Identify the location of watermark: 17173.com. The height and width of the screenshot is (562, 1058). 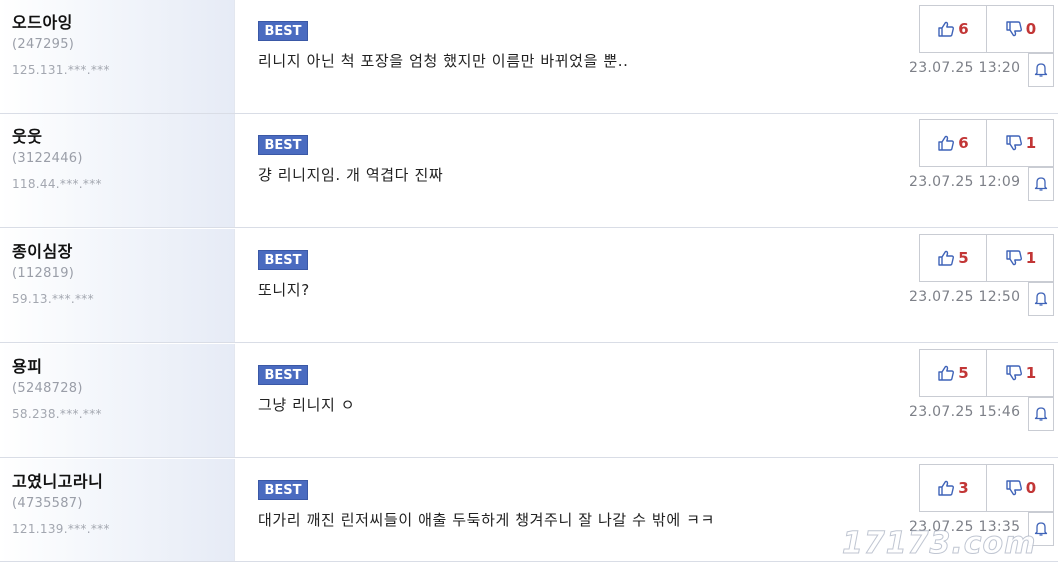
(939, 544).